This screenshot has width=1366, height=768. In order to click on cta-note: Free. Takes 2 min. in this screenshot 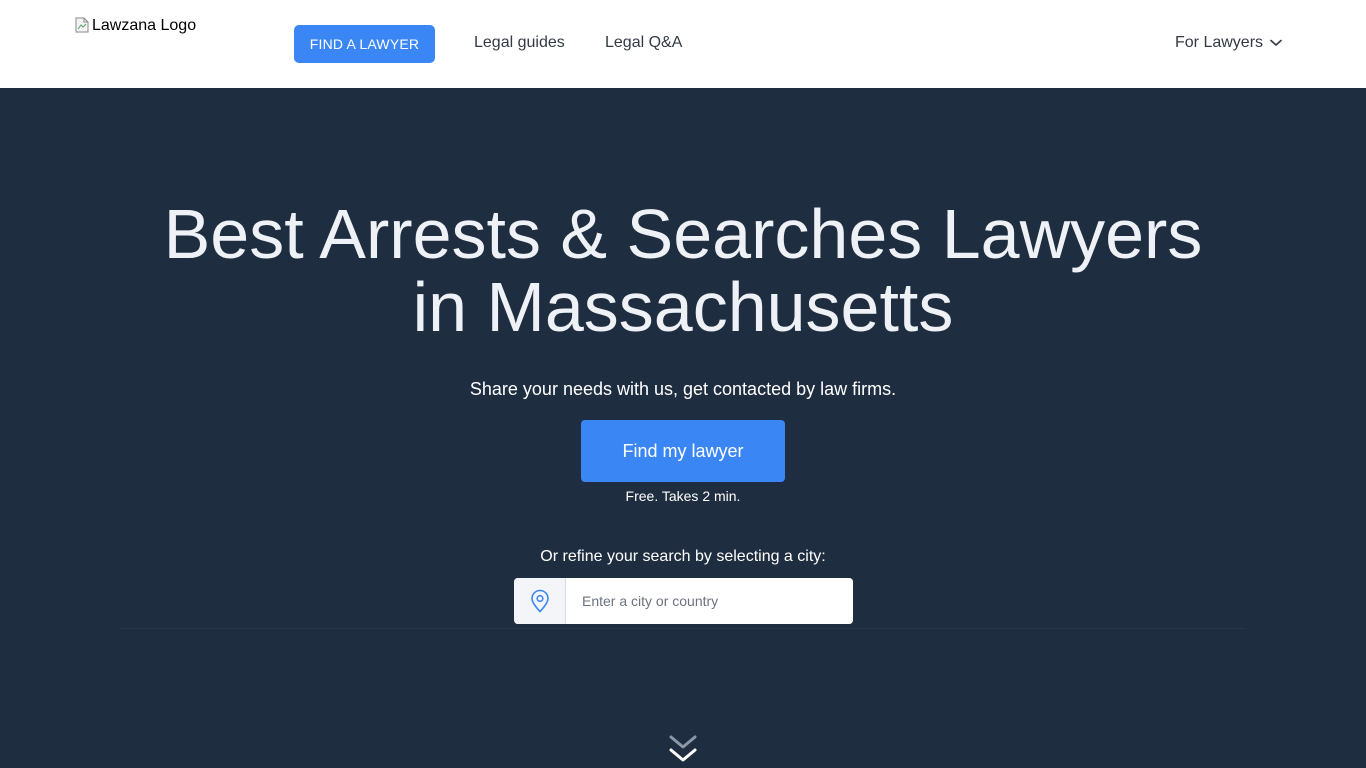, I will do `click(683, 496)`.